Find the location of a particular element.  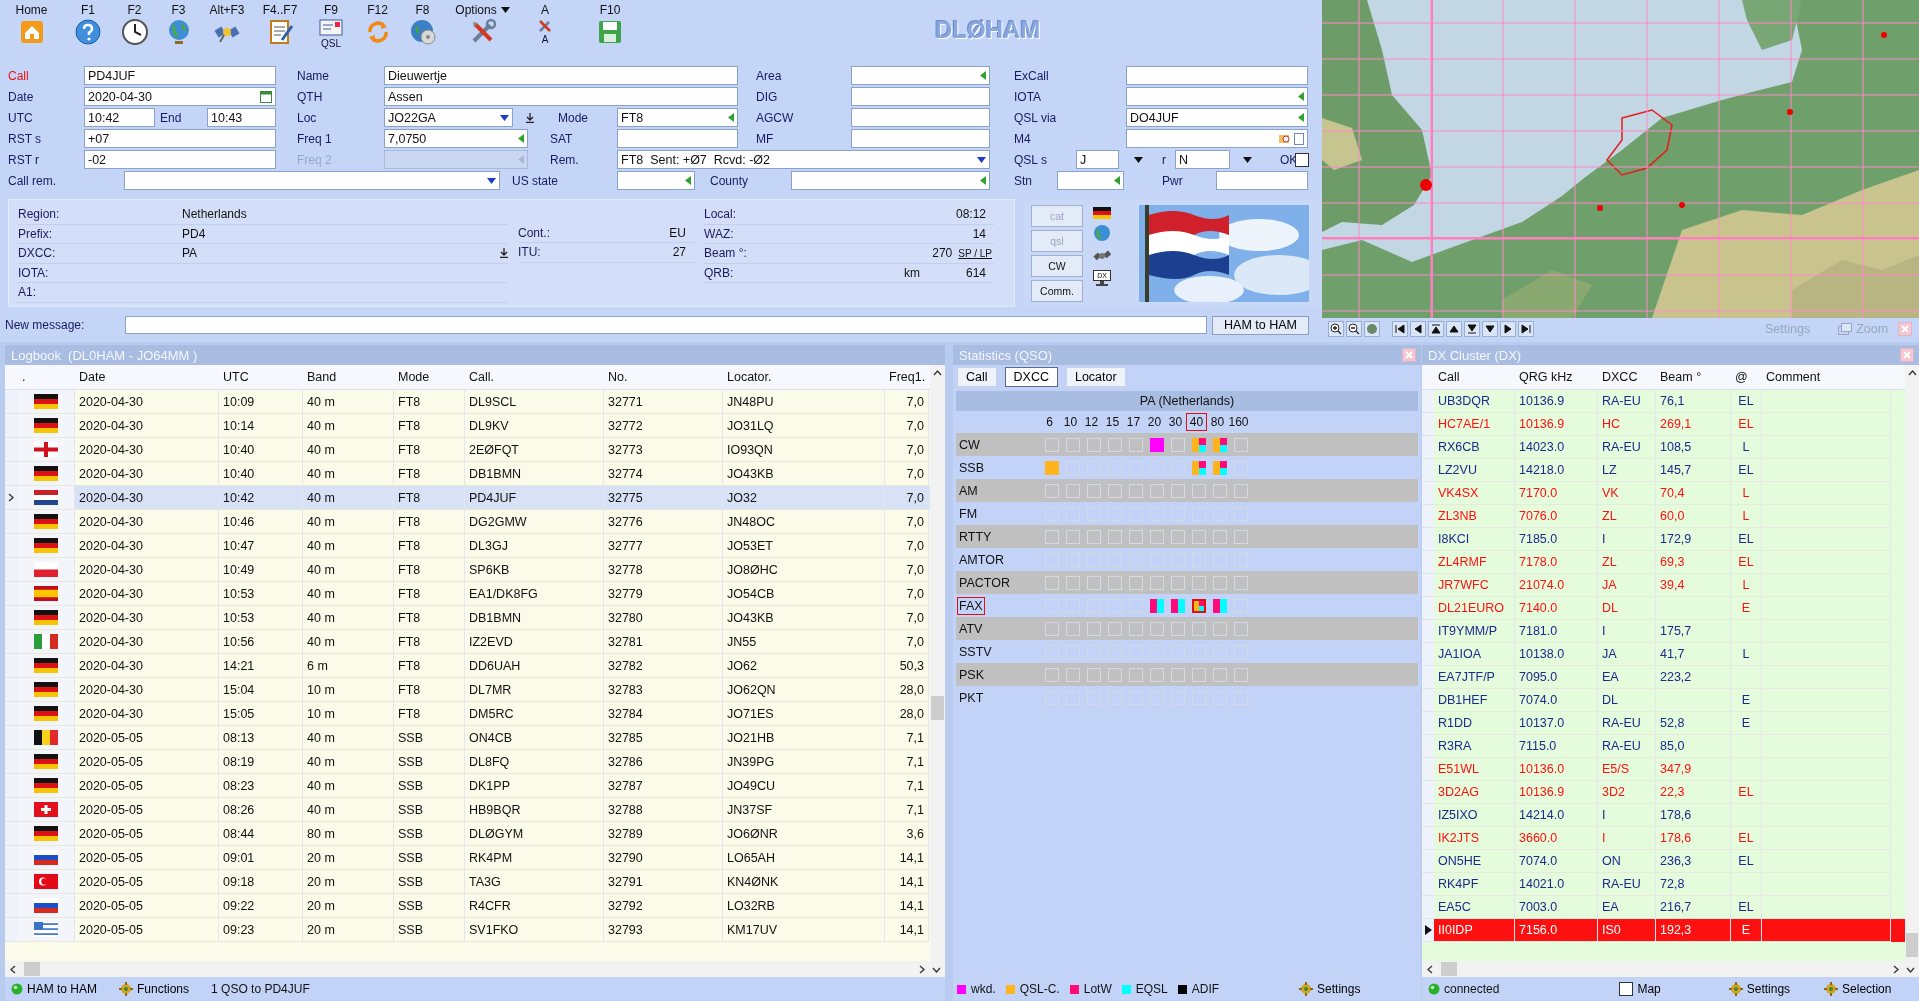

field-label: Call is located at coordinates (19, 75).